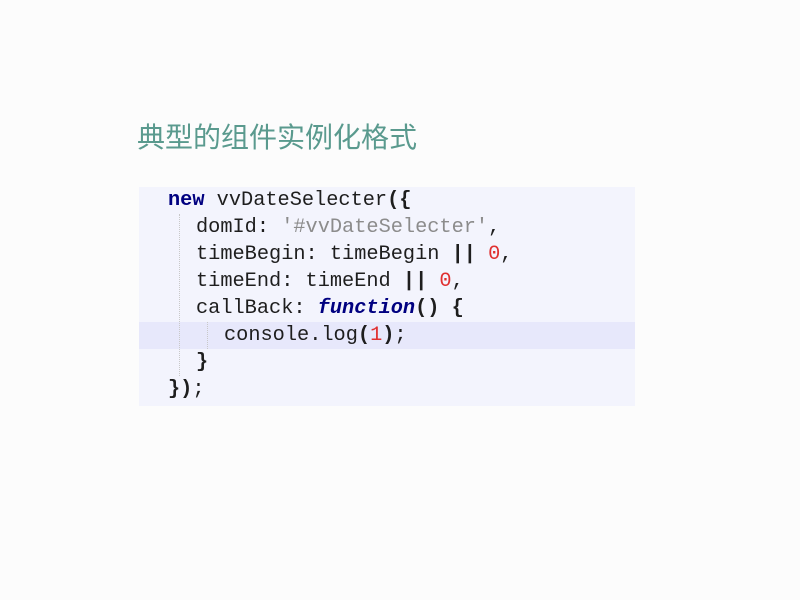 The image size is (800, 600). I want to click on code-line-text: new vvDateSelecter({, so click(289, 200).